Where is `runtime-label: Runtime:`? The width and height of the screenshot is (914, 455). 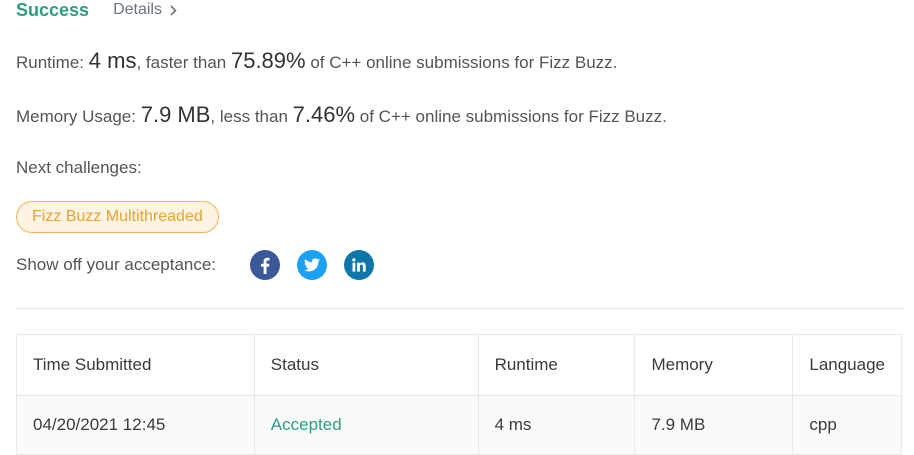
runtime-label: Runtime: is located at coordinates (50, 62).